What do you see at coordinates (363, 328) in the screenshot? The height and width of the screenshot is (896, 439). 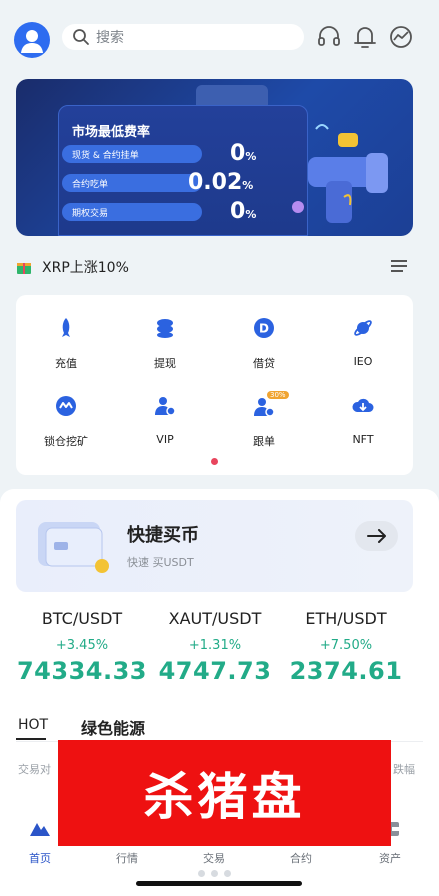 I see `planet-icon` at bounding box center [363, 328].